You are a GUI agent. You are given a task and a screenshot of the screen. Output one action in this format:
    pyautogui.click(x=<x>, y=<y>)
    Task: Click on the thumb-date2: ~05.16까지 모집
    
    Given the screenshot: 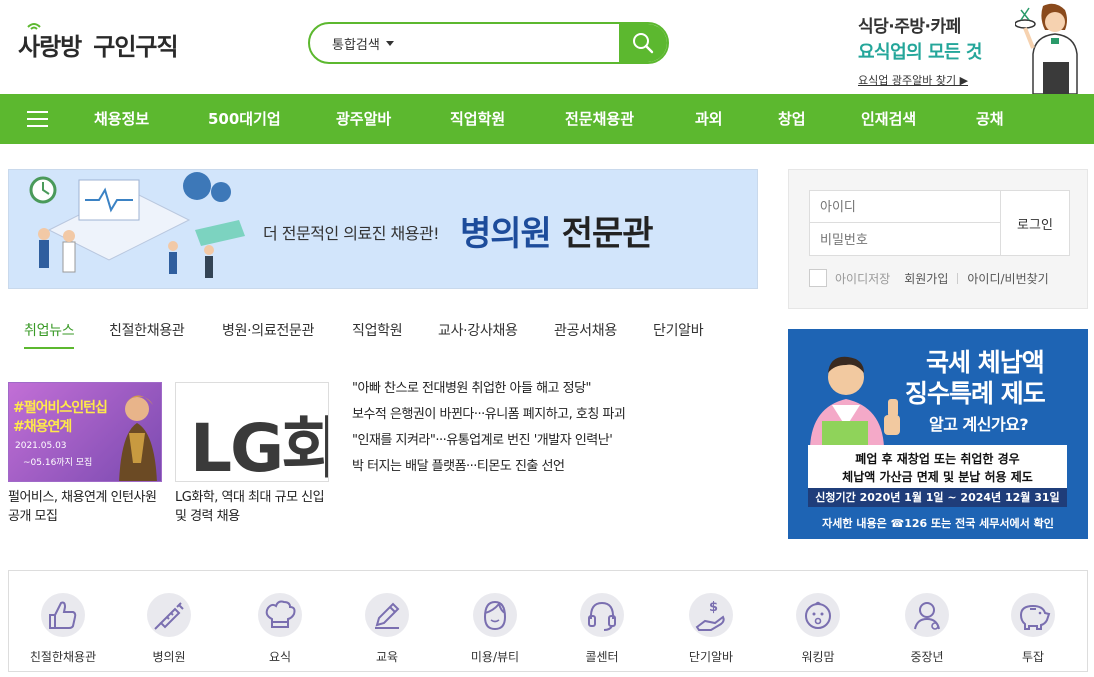 What is the action you would take?
    pyautogui.click(x=58, y=463)
    